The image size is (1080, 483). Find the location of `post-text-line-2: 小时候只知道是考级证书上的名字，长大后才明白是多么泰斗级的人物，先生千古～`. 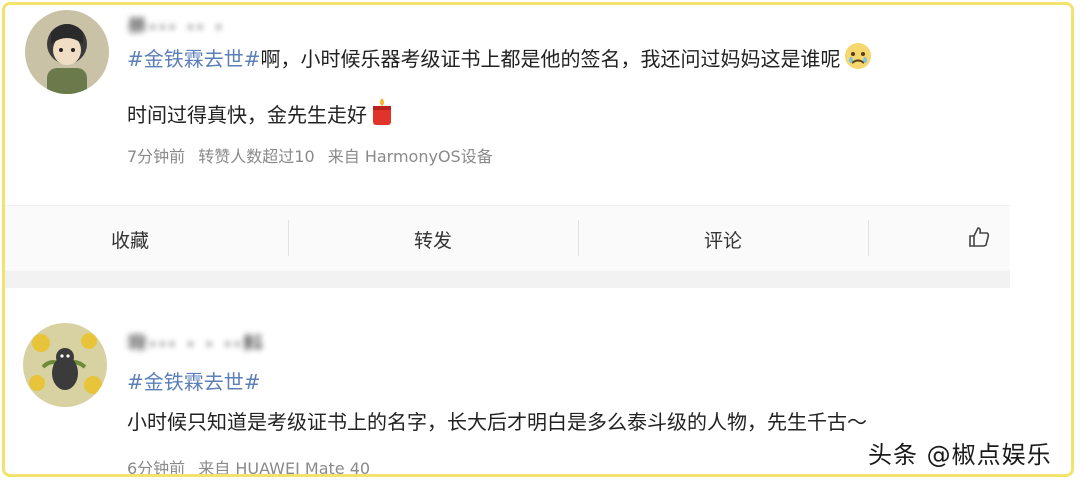

post-text-line-2: 小时候只知道是考级证书上的名字，长大后才明白是多么泰斗级的人物，先生千古～ is located at coordinates (497, 422).